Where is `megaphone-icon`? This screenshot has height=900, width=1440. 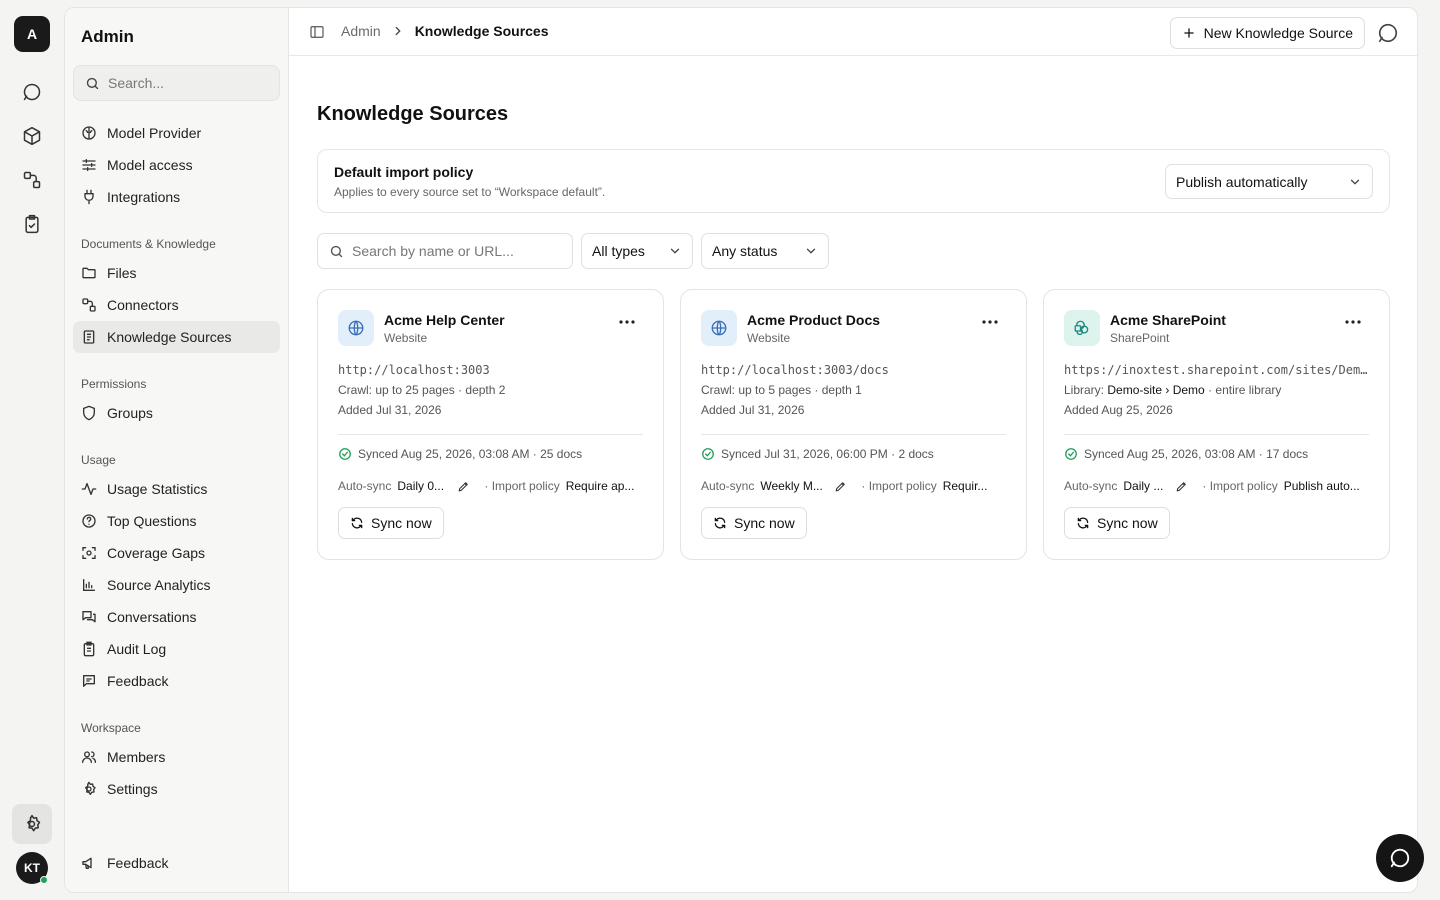 megaphone-icon is located at coordinates (87, 863).